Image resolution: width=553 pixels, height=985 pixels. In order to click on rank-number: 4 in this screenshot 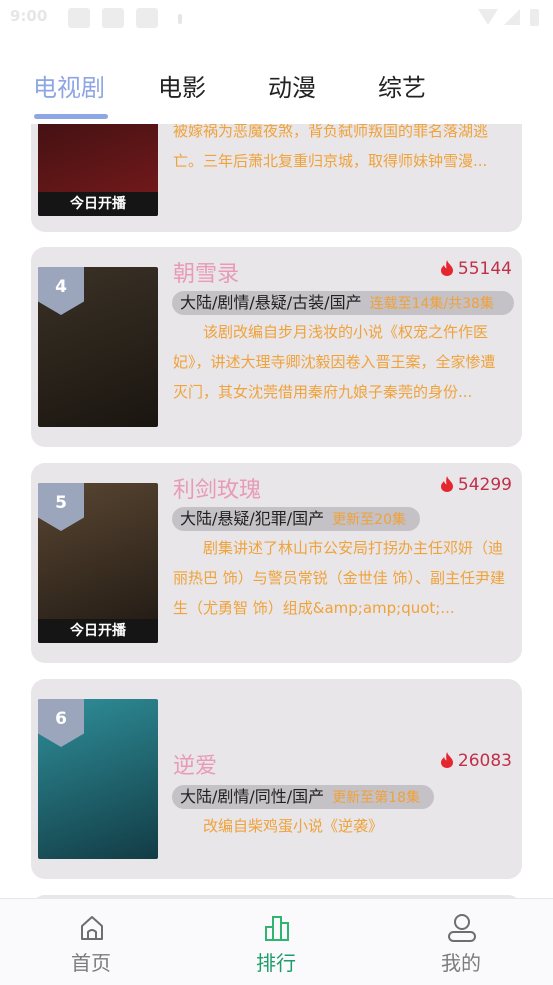, I will do `click(61, 287)`.